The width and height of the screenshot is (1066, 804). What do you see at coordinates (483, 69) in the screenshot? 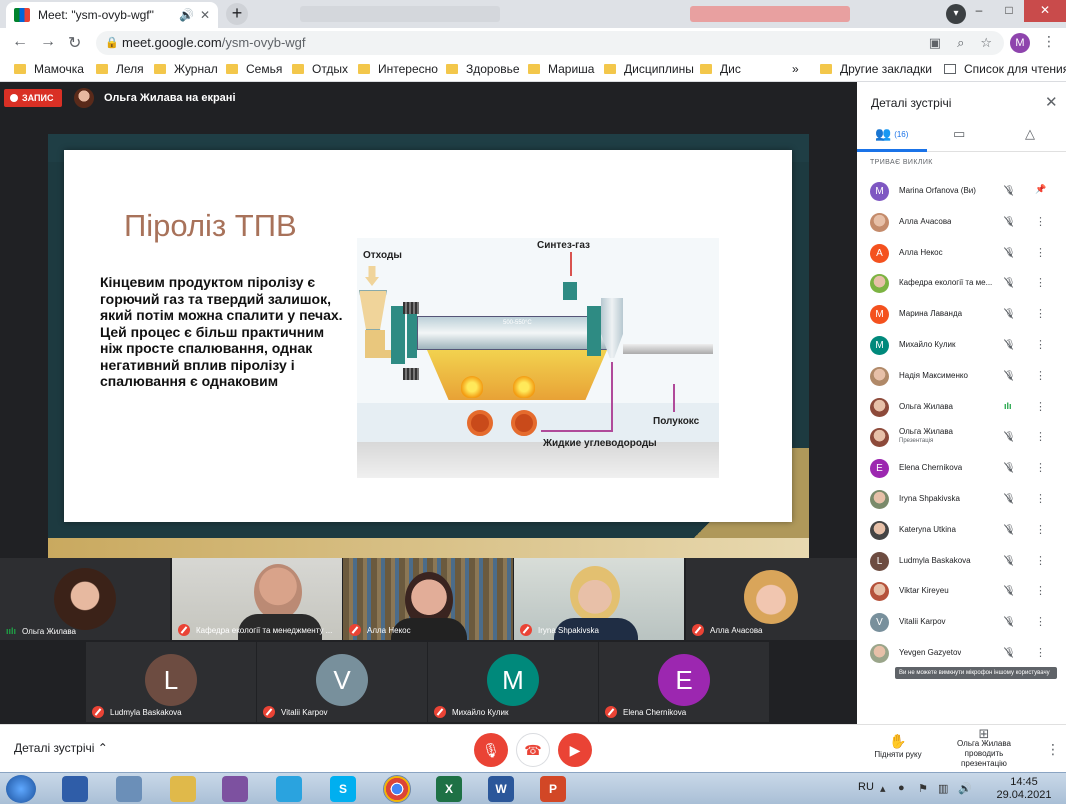
I see `bookmark-folder: Здоровье` at bounding box center [483, 69].